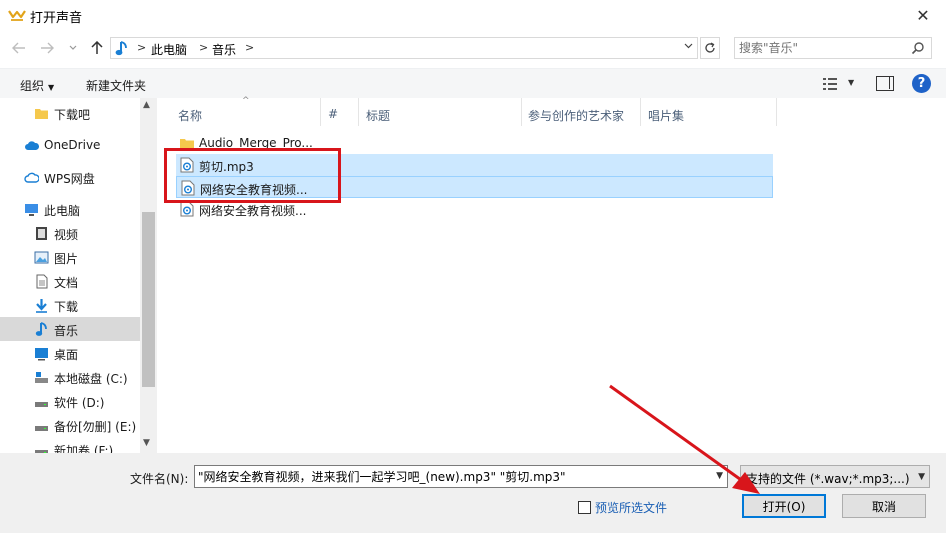  Describe the element at coordinates (41, 233) in the screenshot. I see `video-icon` at that location.